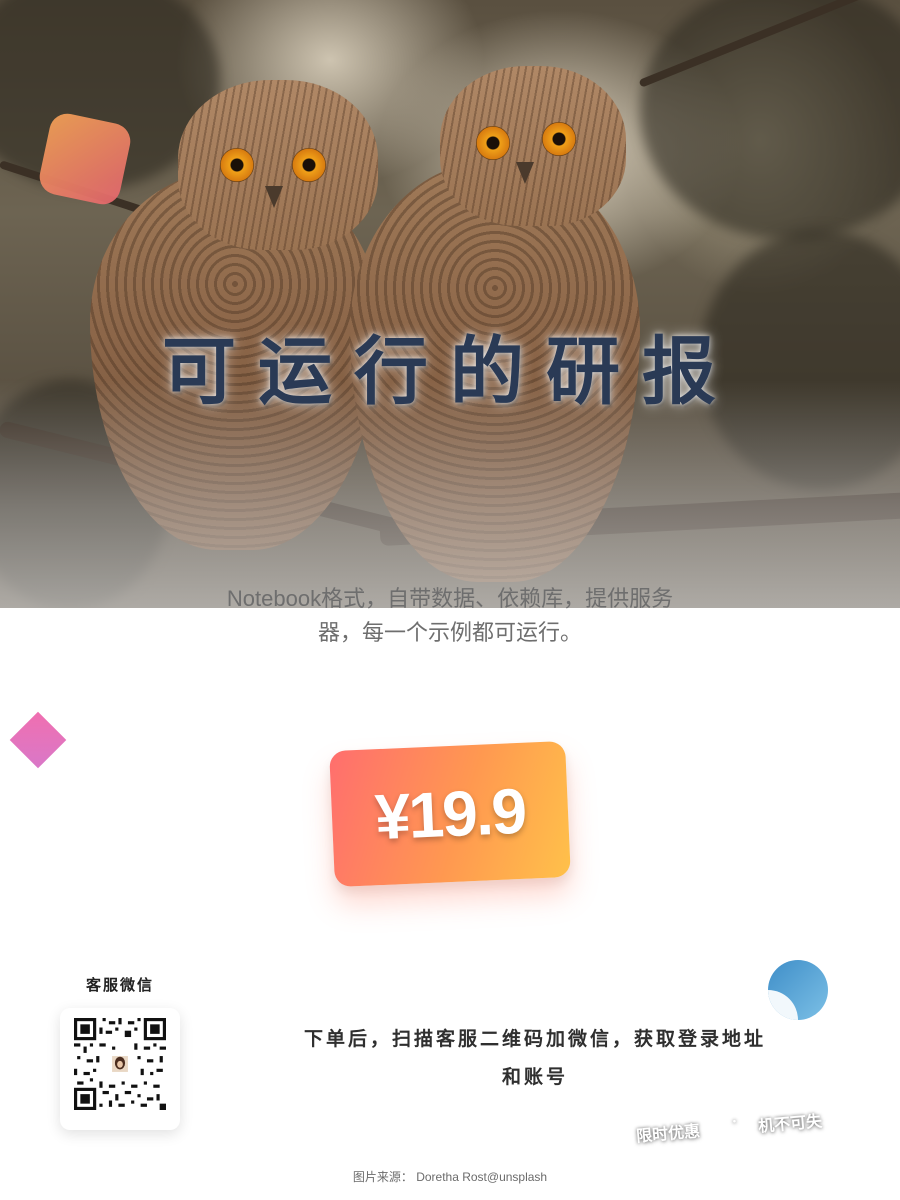 The image size is (900, 1200). What do you see at coordinates (450, 1177) in the screenshot?
I see `image-credit: 图片来源： Doretha Rost@unsplash` at bounding box center [450, 1177].